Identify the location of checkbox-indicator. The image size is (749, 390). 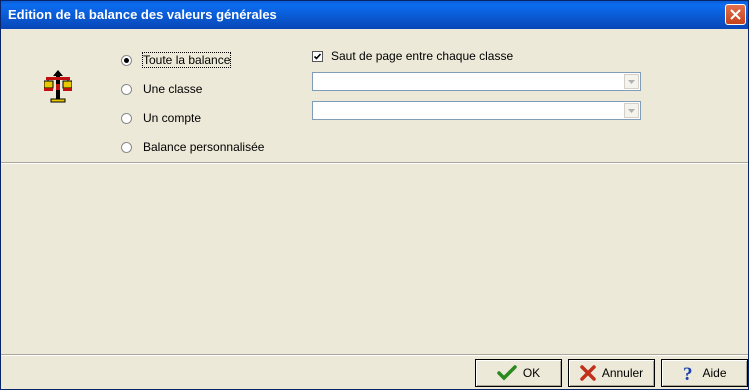
(317, 56).